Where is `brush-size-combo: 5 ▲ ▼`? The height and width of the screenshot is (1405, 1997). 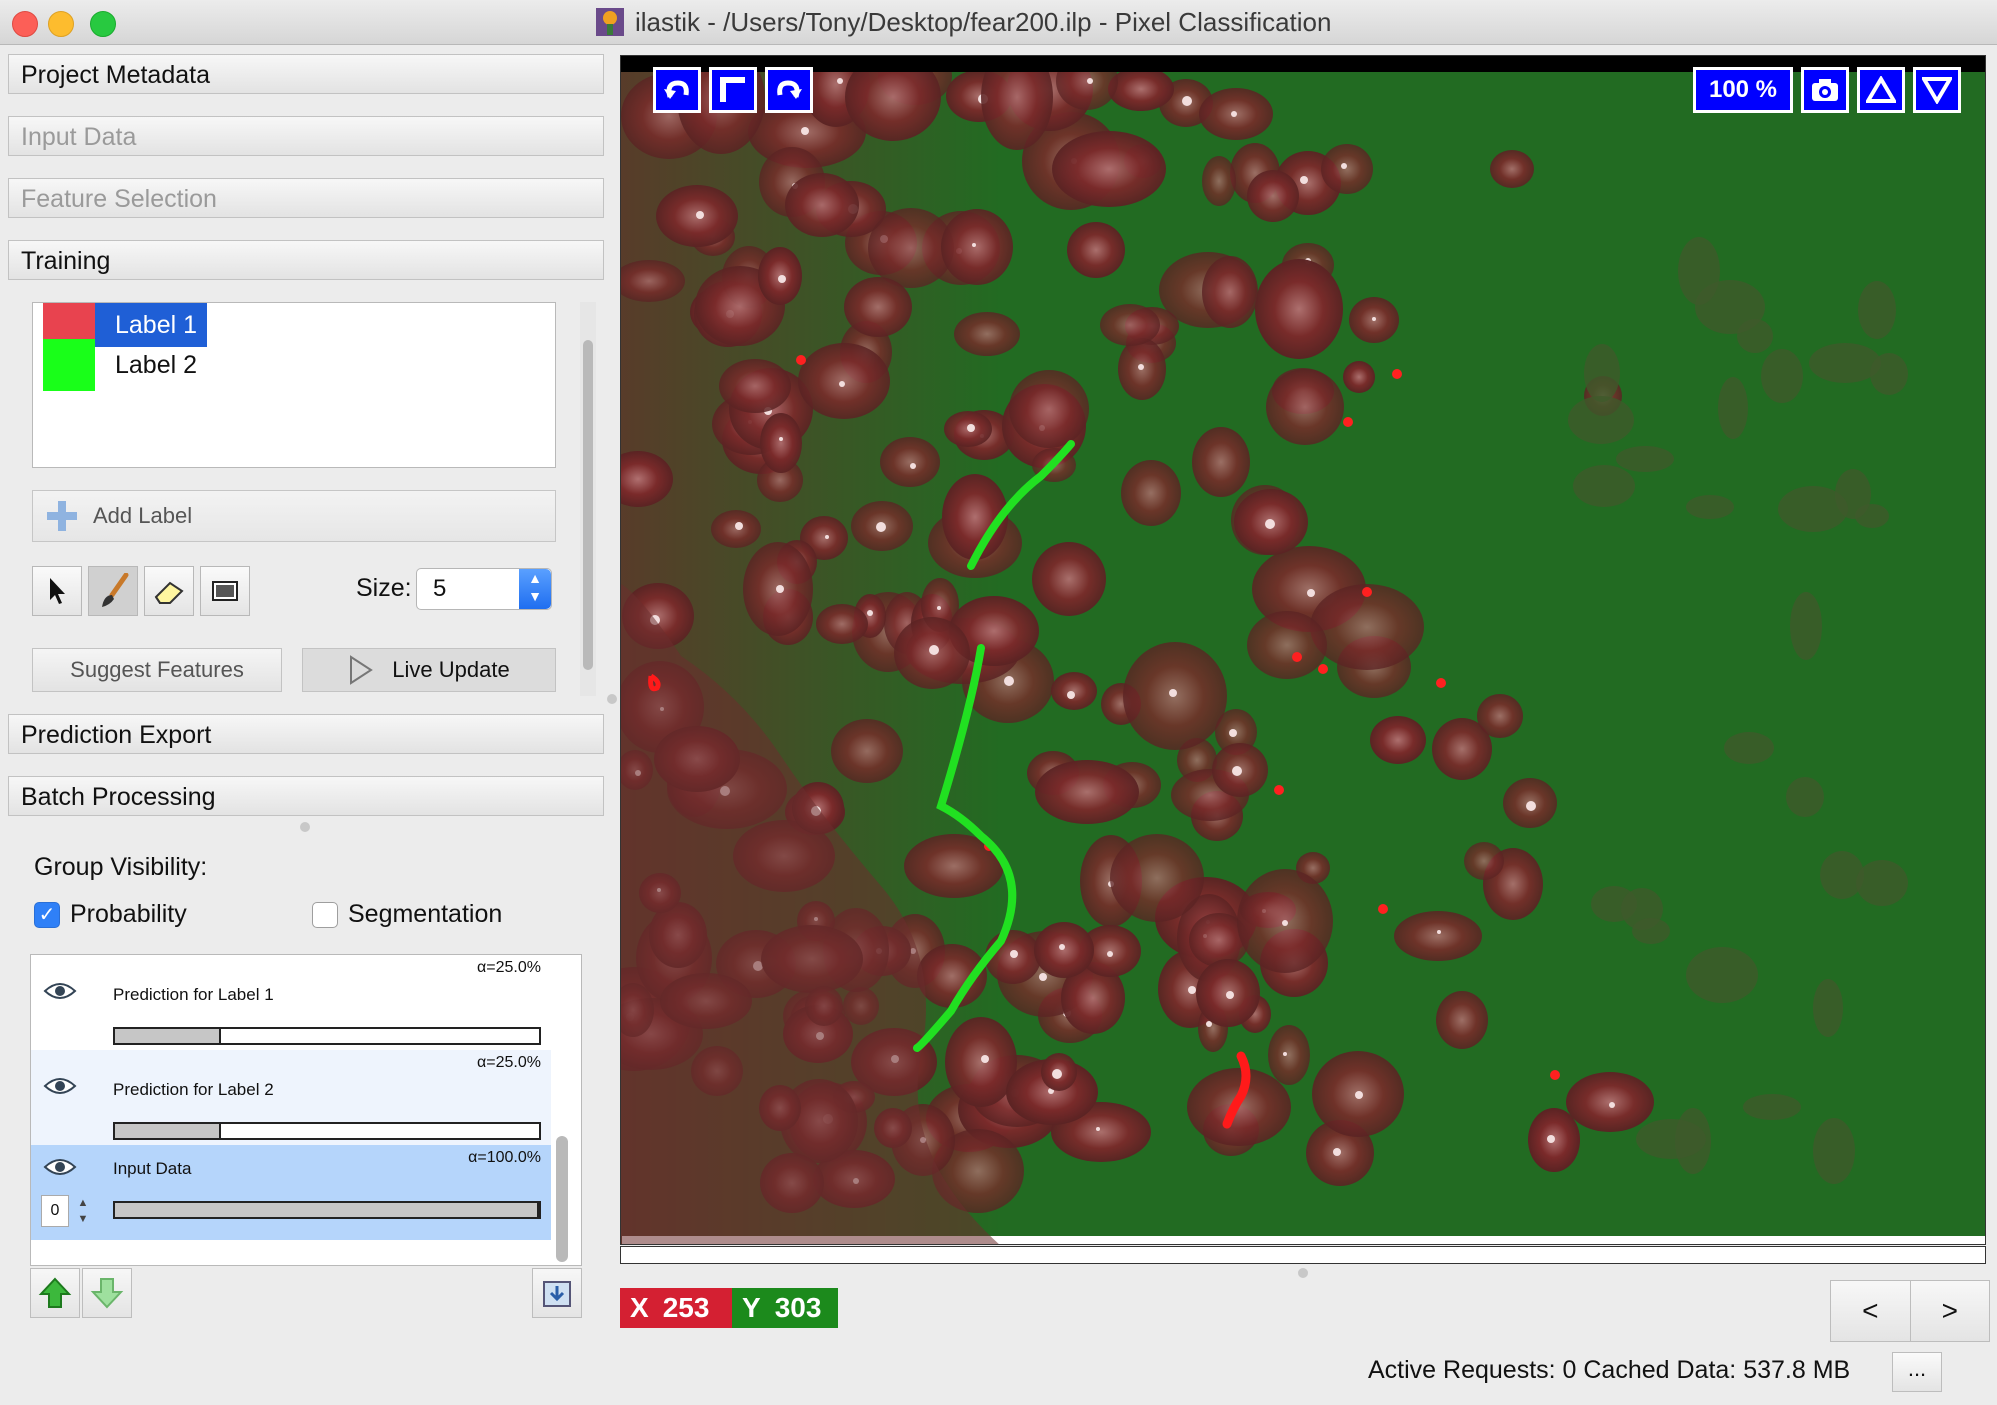 brush-size-combo: 5 ▲ ▼ is located at coordinates (484, 589).